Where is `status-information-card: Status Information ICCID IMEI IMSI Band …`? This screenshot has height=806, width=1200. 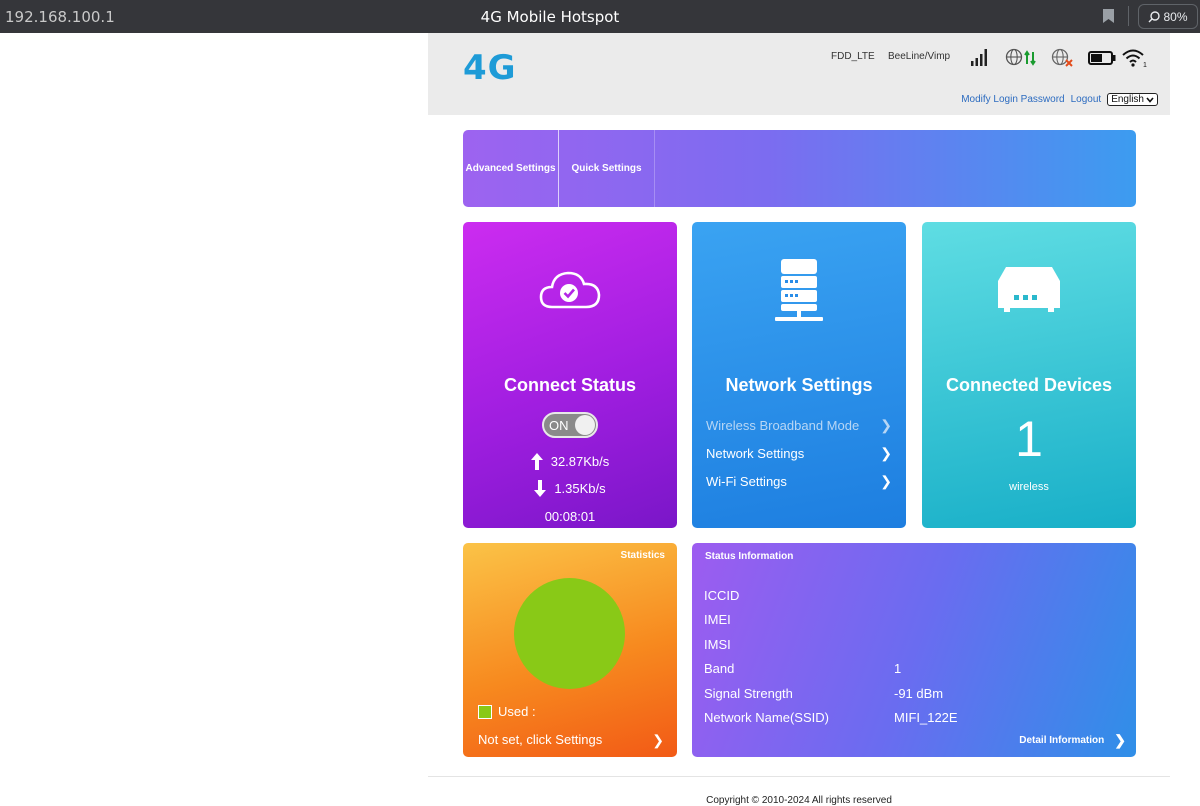 status-information-card: Status Information ICCID IMEI IMSI Band … is located at coordinates (914, 650).